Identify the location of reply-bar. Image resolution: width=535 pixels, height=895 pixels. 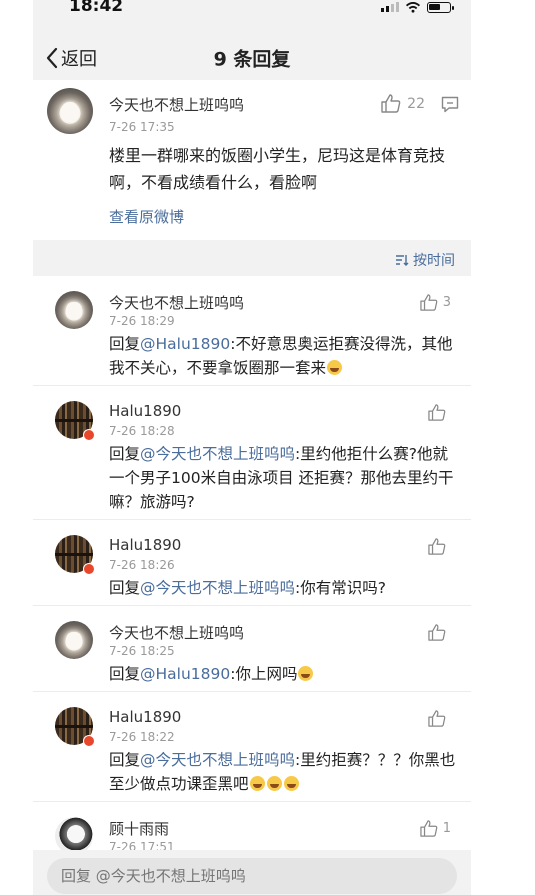
(252, 872).